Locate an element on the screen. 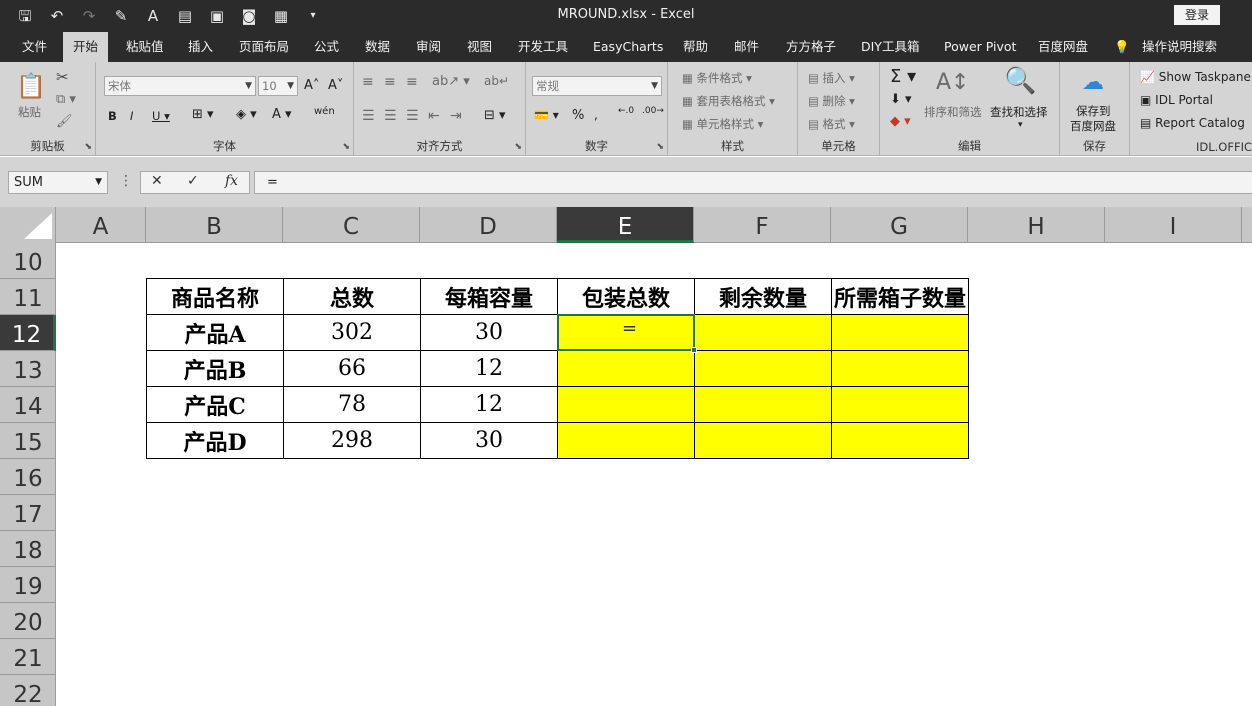  format-as-table-button: ▦ 套用表格格式 ▾ is located at coordinates (728, 101).